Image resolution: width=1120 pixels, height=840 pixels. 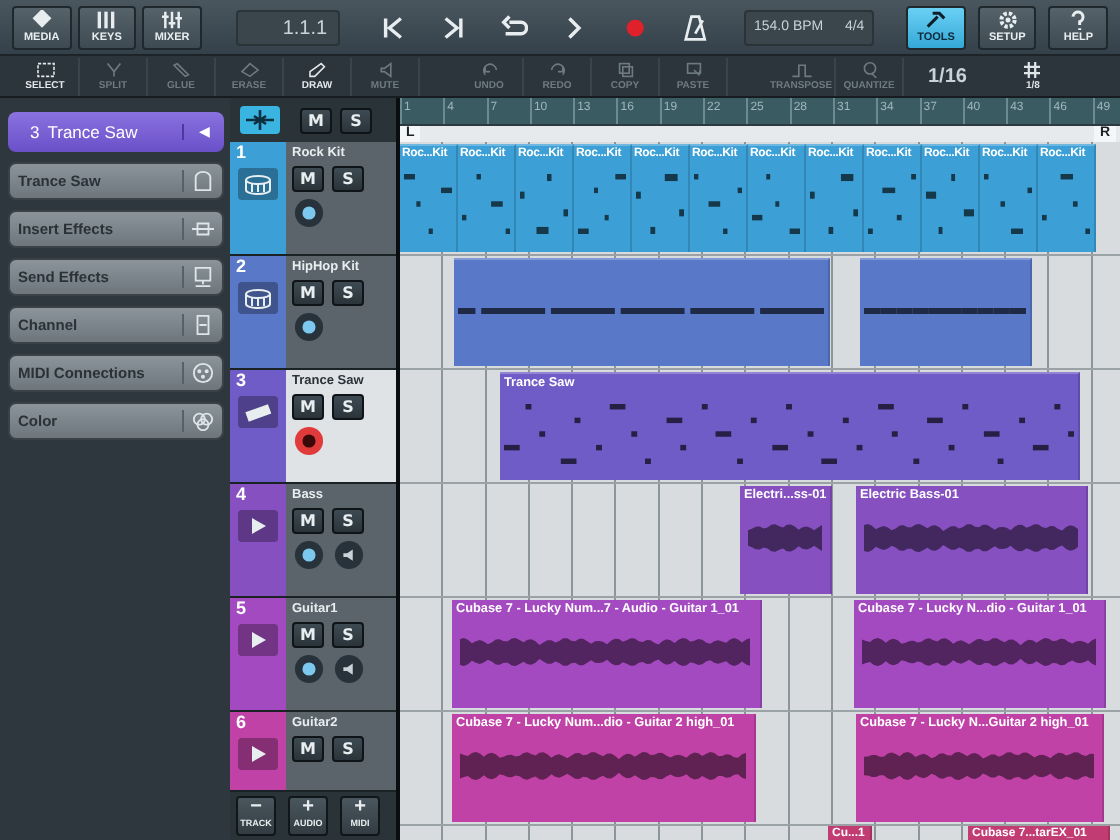 I want to click on quantize-value: 1/16, so click(x=947, y=76).